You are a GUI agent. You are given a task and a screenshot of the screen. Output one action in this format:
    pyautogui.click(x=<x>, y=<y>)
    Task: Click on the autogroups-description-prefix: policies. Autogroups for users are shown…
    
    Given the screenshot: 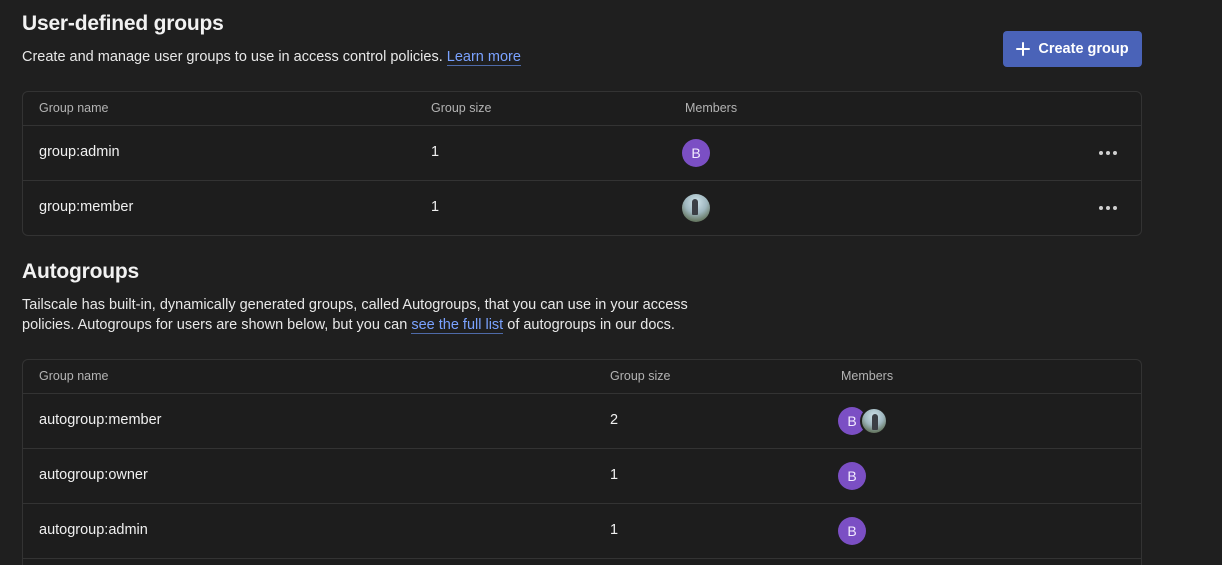 What is the action you would take?
    pyautogui.click(x=215, y=325)
    